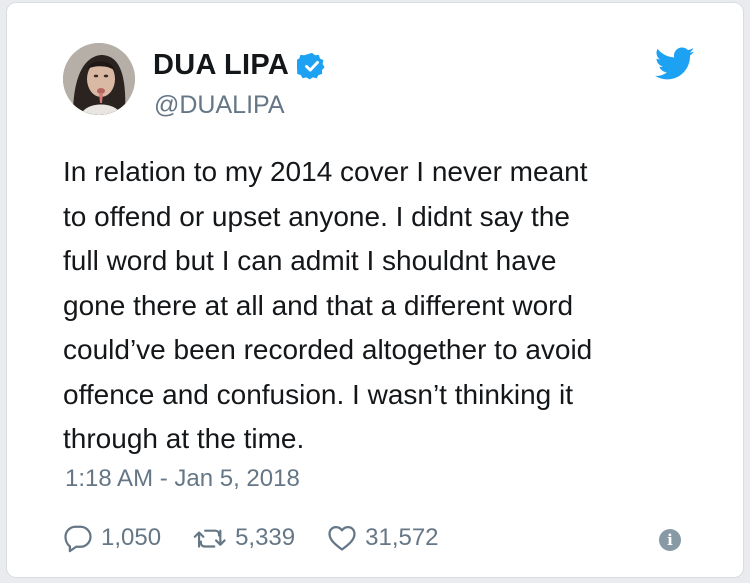  What do you see at coordinates (209, 538) in the screenshot?
I see `retweet-icon` at bounding box center [209, 538].